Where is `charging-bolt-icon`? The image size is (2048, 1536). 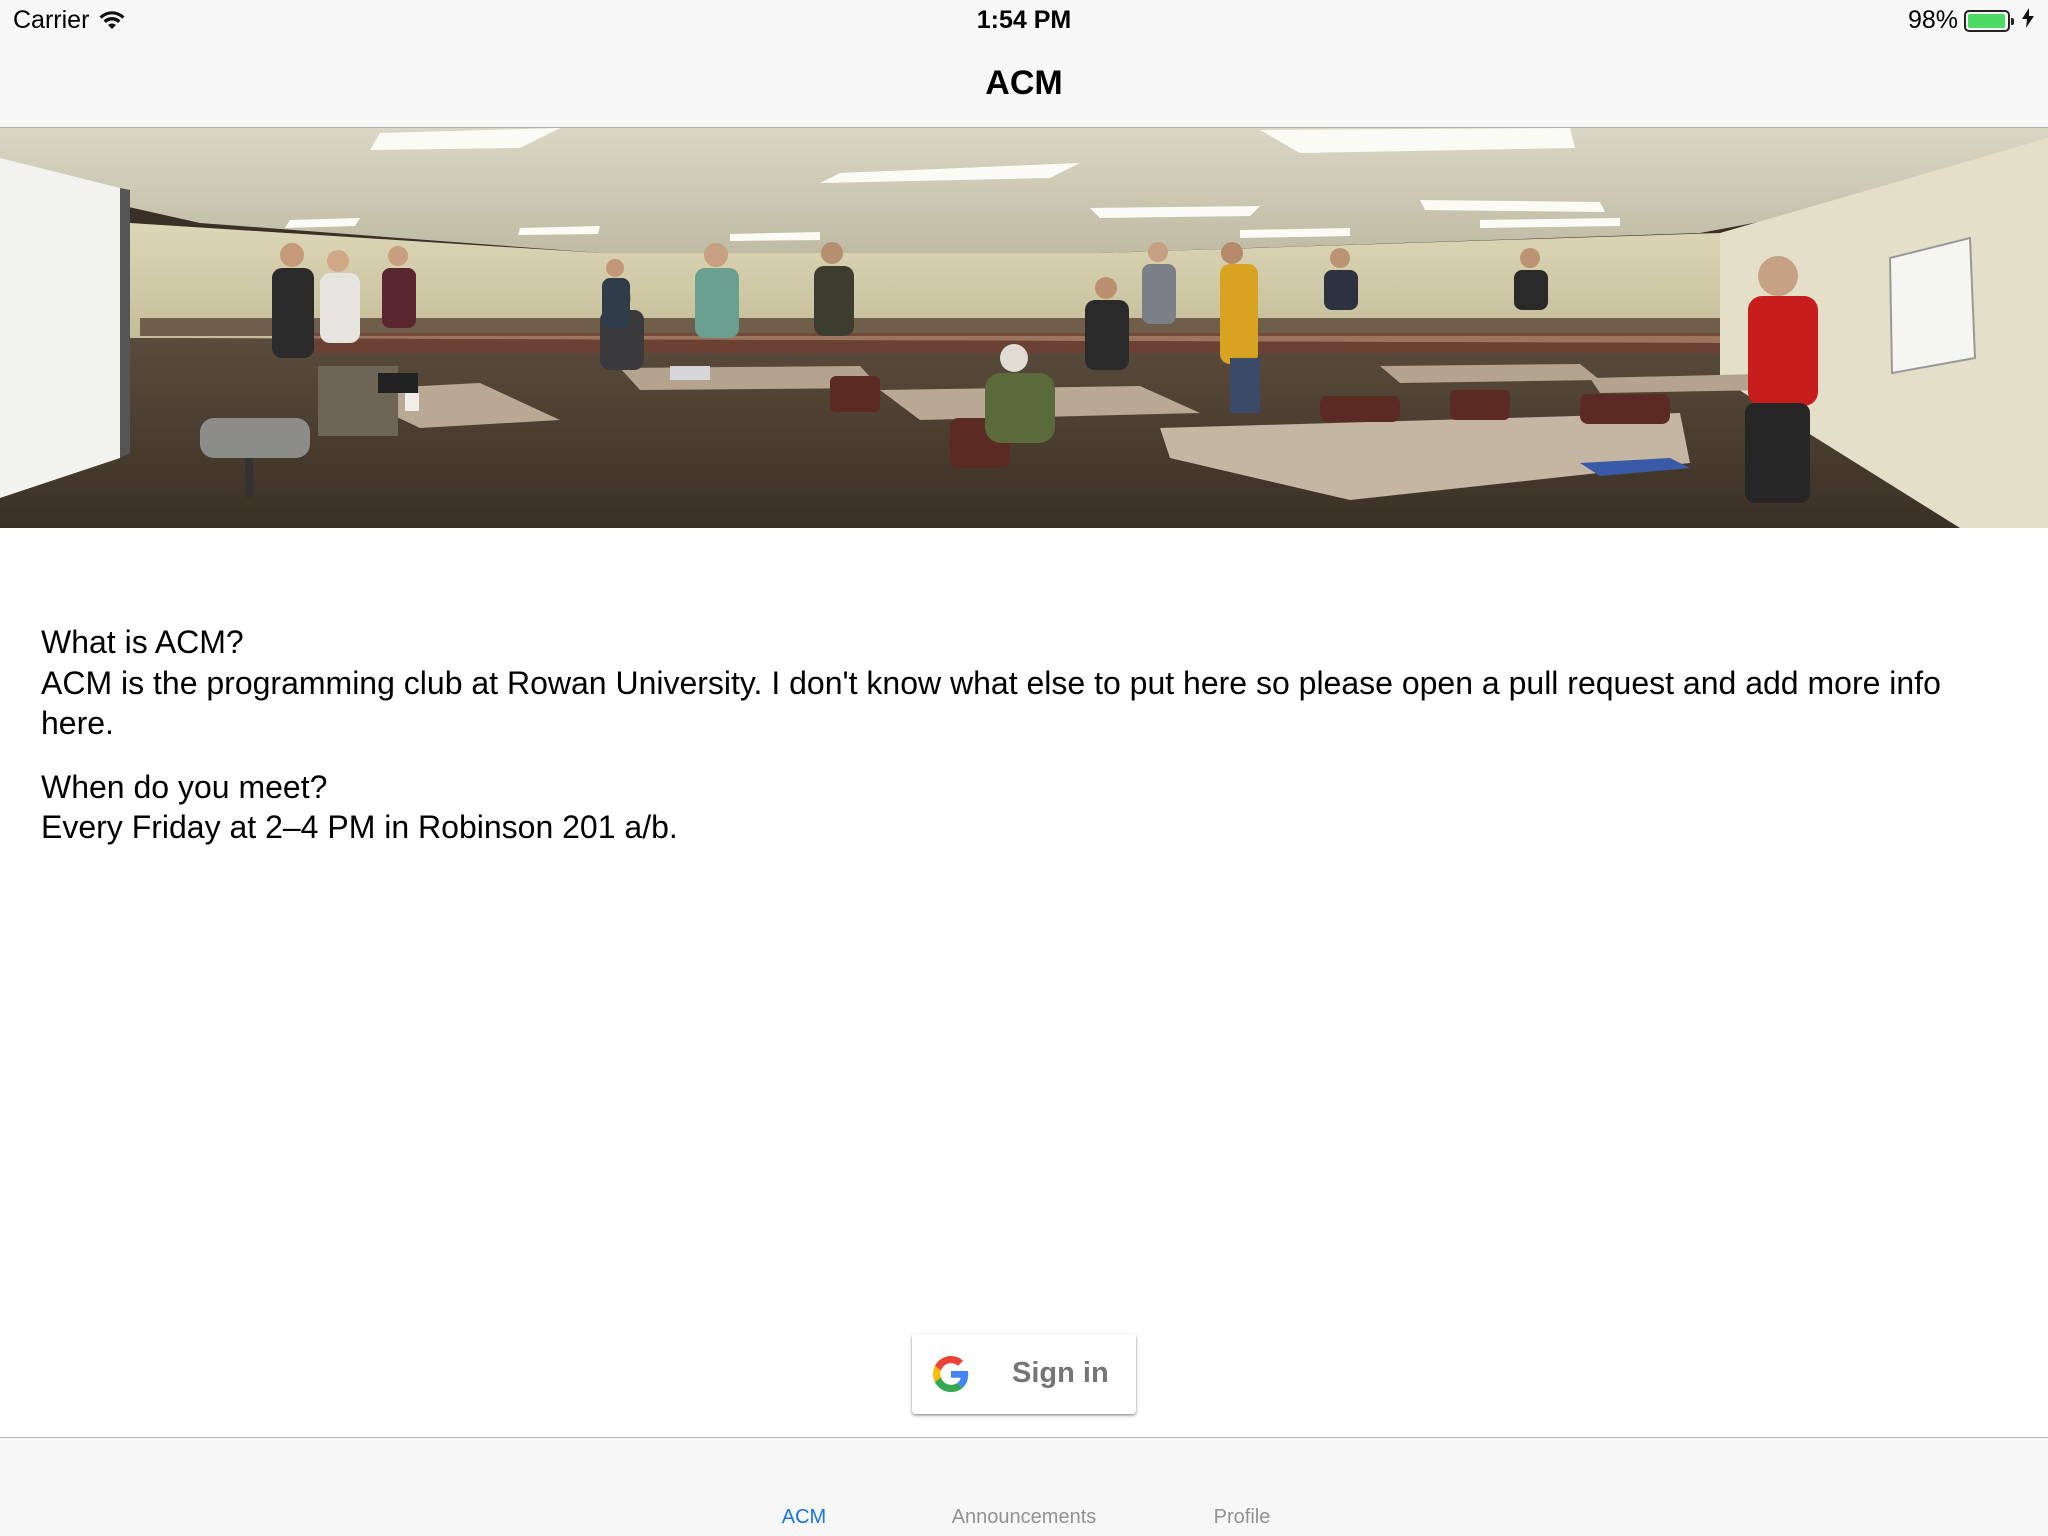
charging-bolt-icon is located at coordinates (2028, 20).